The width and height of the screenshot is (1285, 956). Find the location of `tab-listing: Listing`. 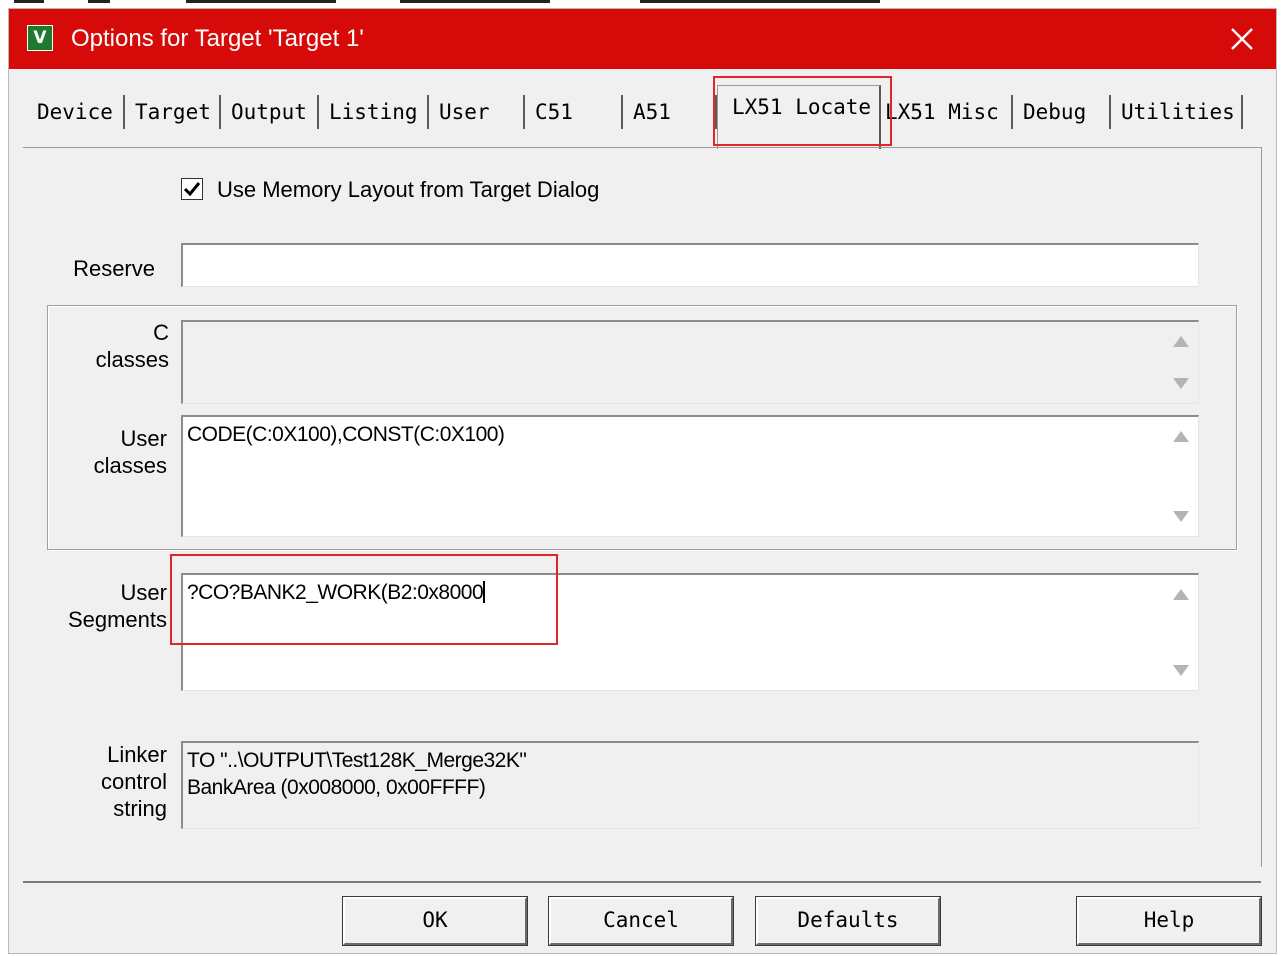

tab-listing: Listing is located at coordinates (375, 112).